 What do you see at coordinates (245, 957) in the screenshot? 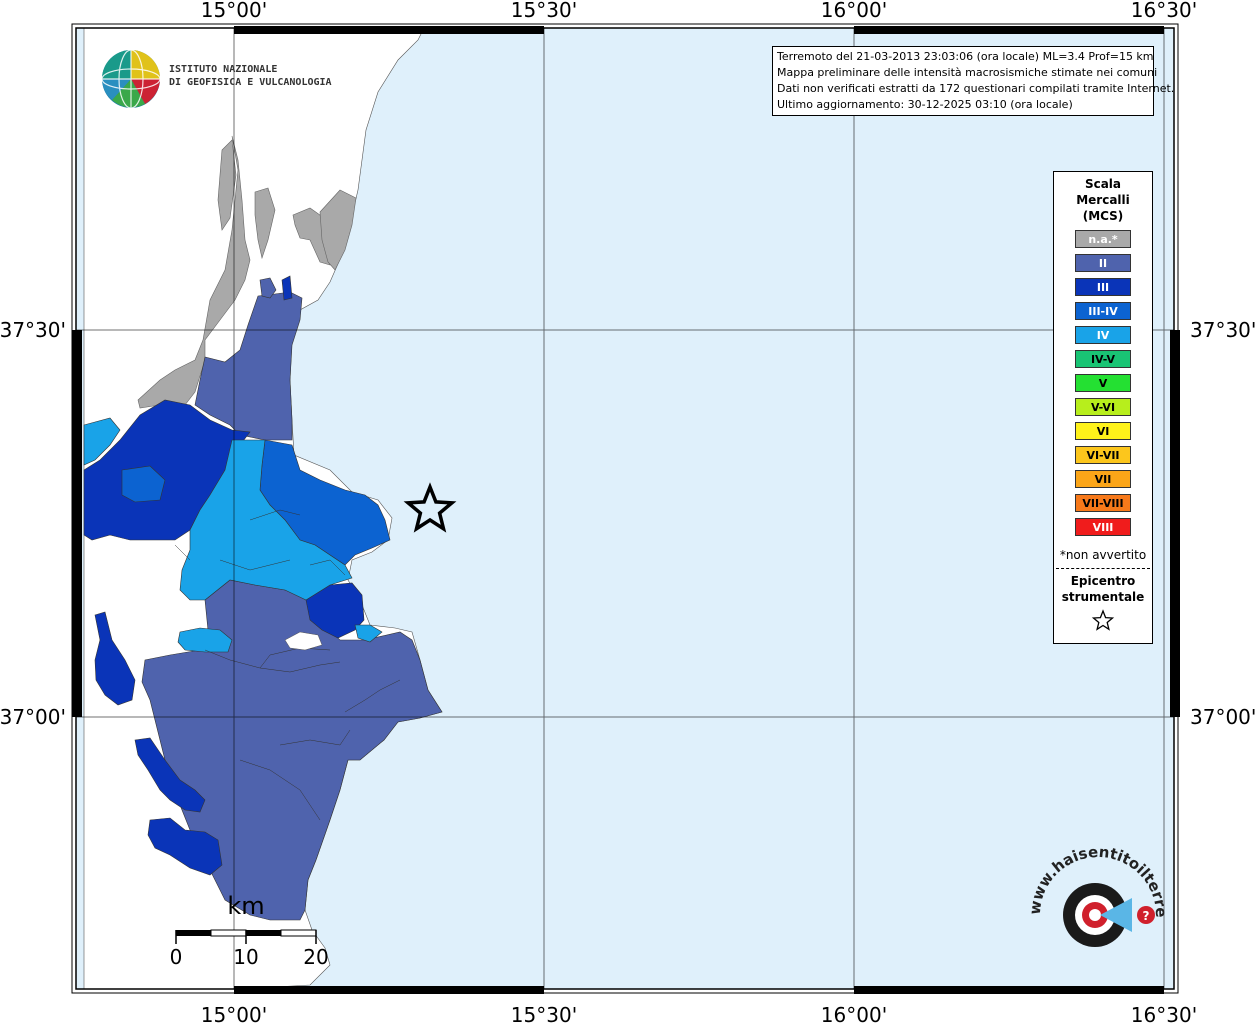
I see `scale-label: 10` at bounding box center [245, 957].